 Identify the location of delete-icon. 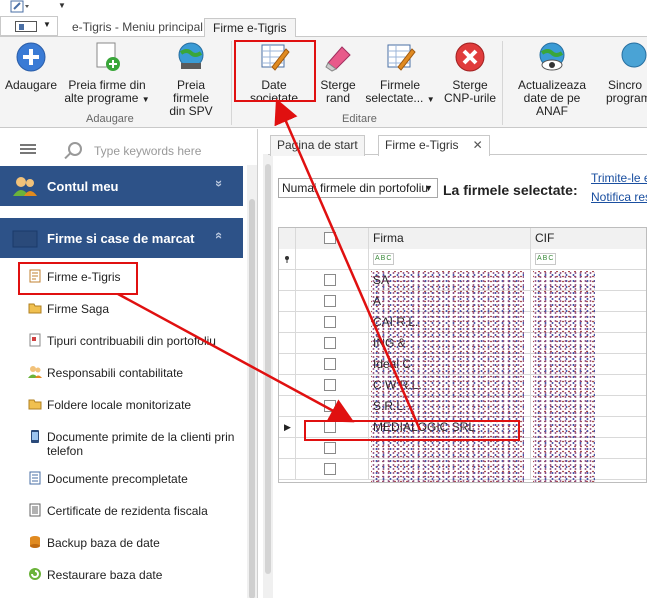
(470, 57).